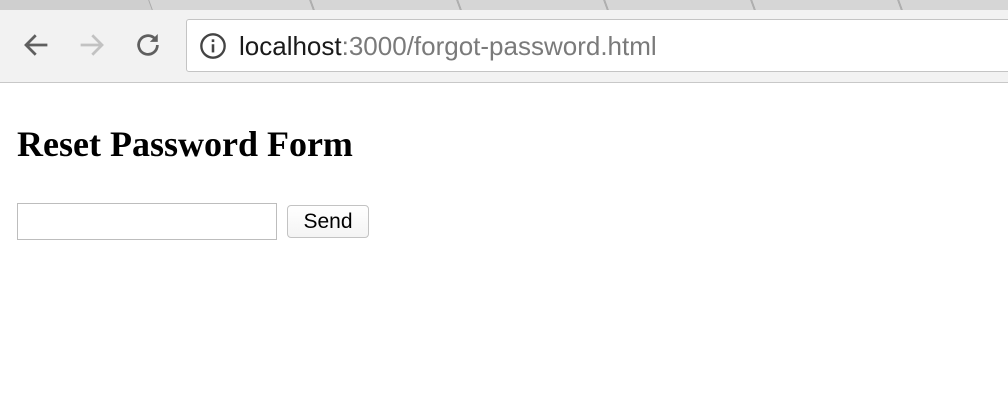  I want to click on address-bar: localhost:3000/forgot-password.html, so click(597, 45).